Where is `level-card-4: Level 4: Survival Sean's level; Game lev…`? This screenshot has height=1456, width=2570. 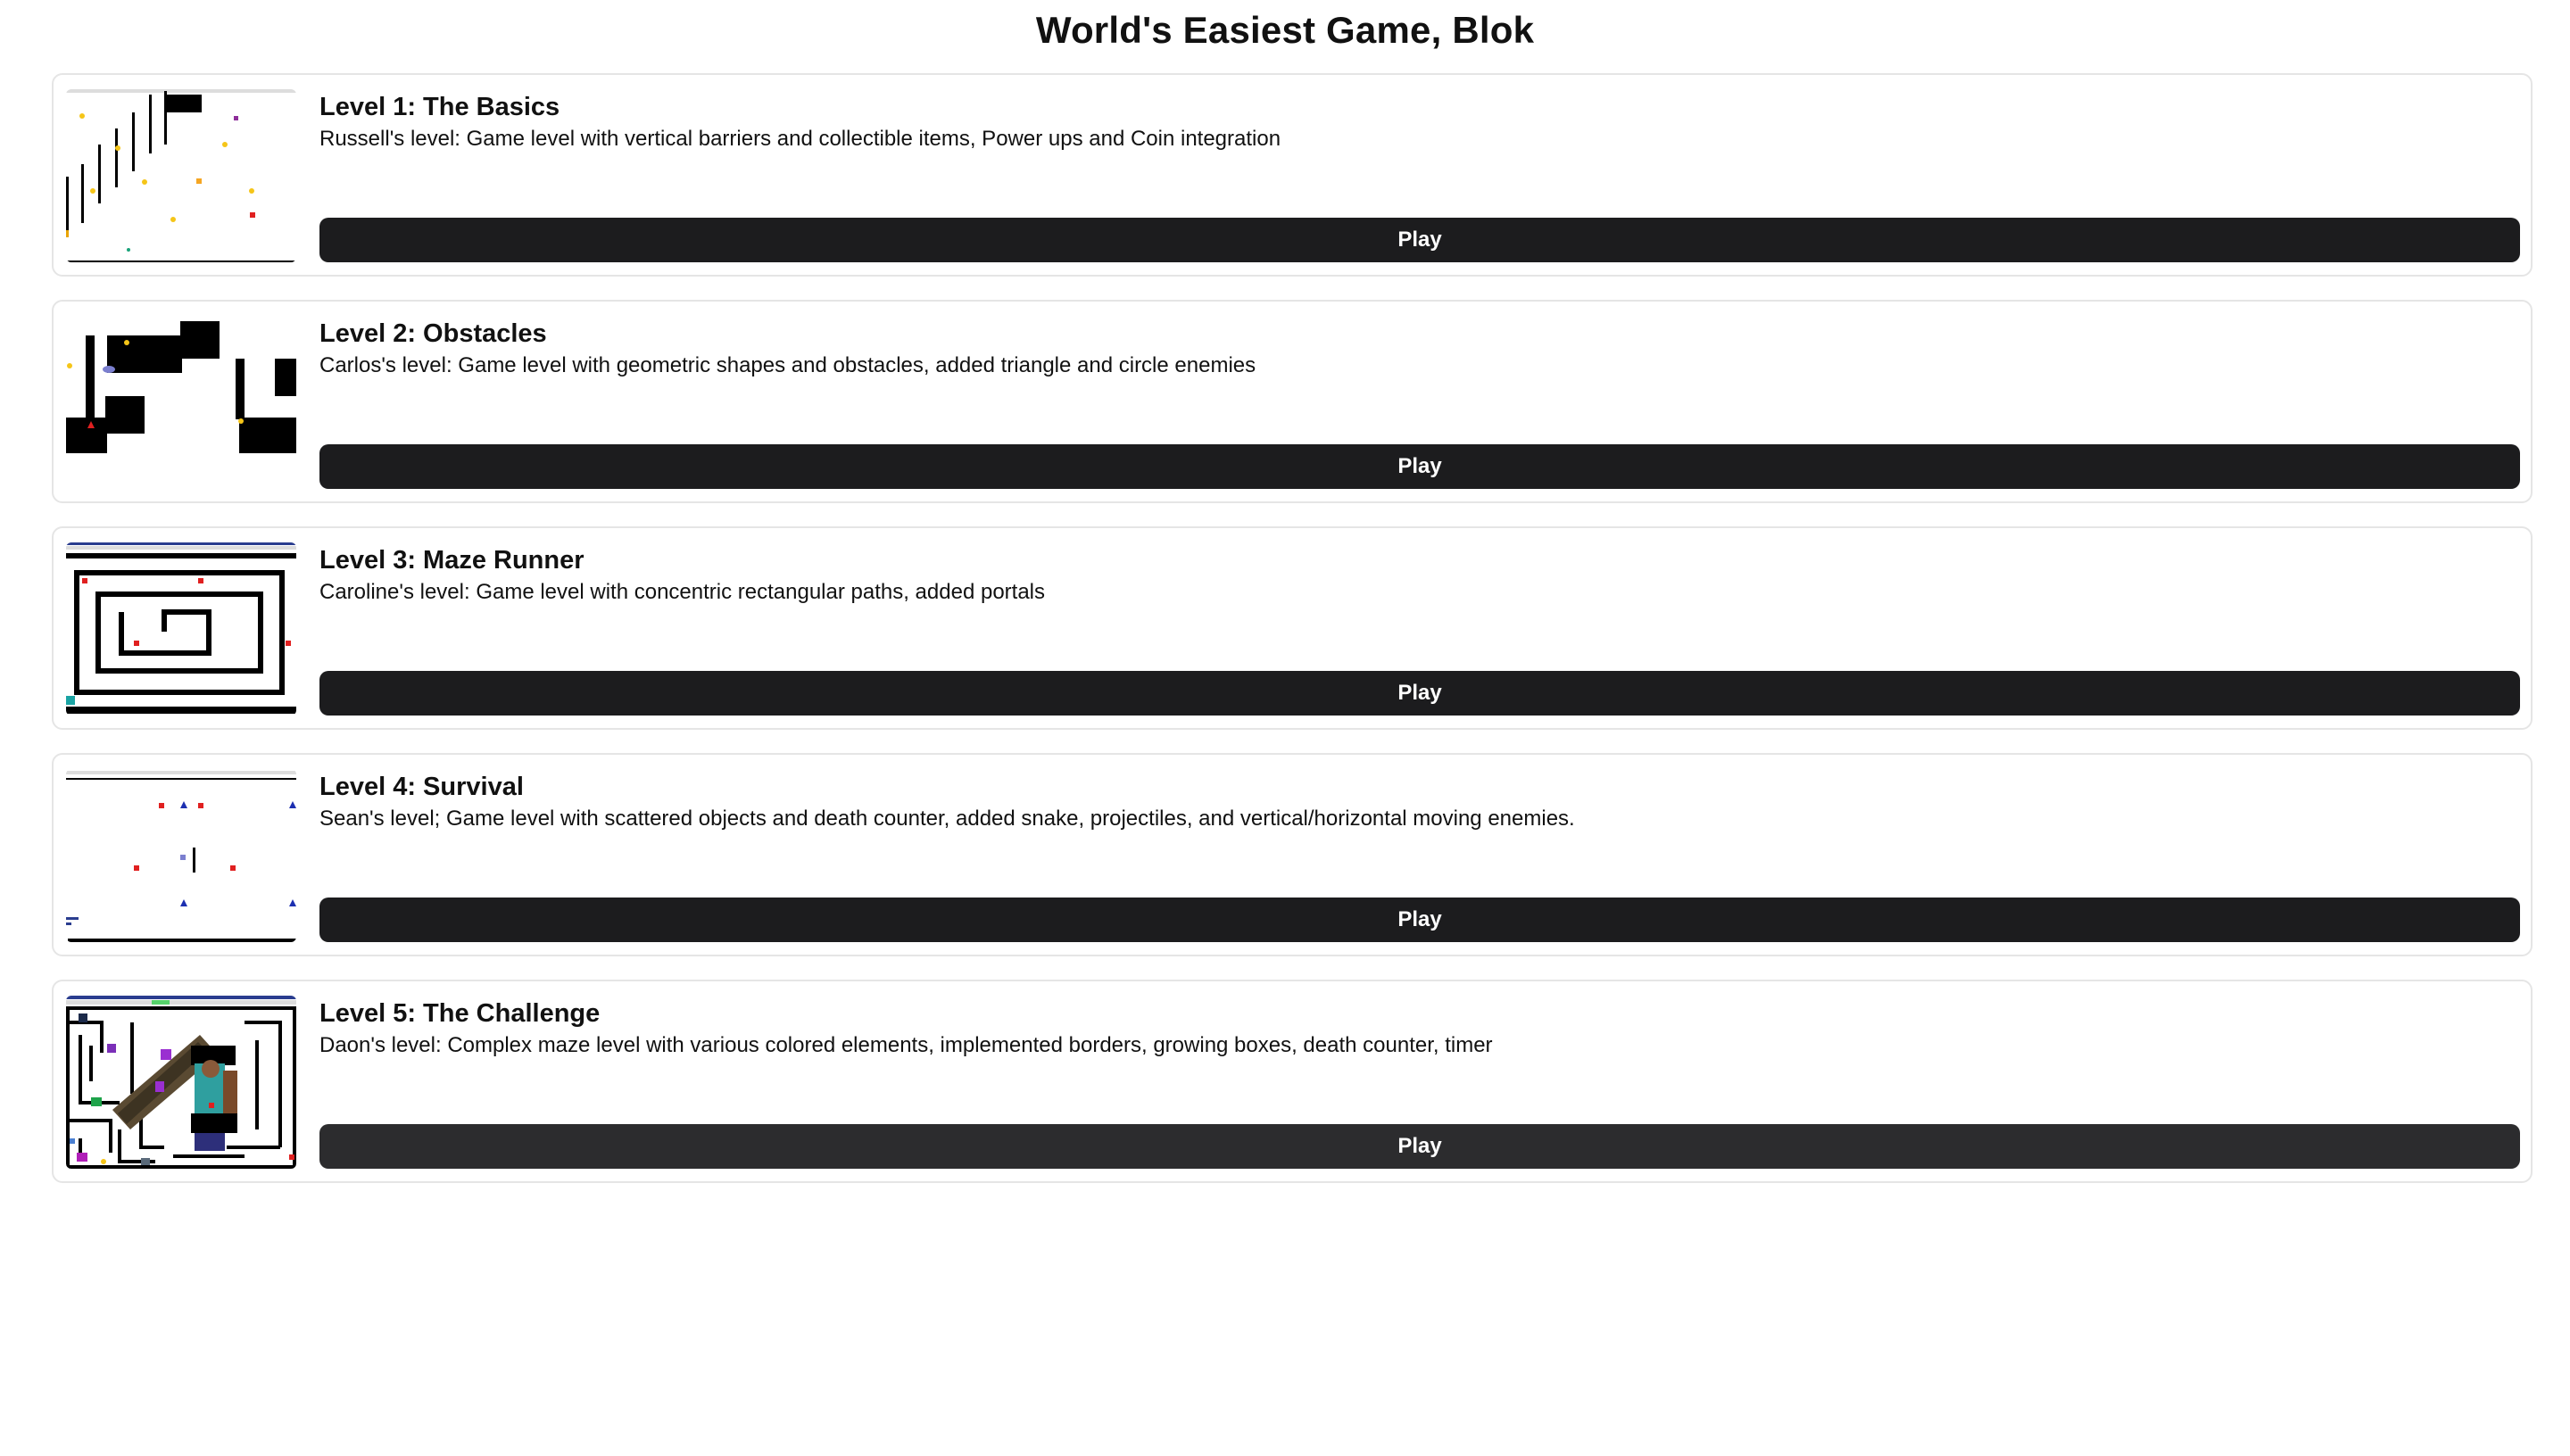 level-card-4: Level 4: Survival Sean's level; Game lev… is located at coordinates (1292, 854).